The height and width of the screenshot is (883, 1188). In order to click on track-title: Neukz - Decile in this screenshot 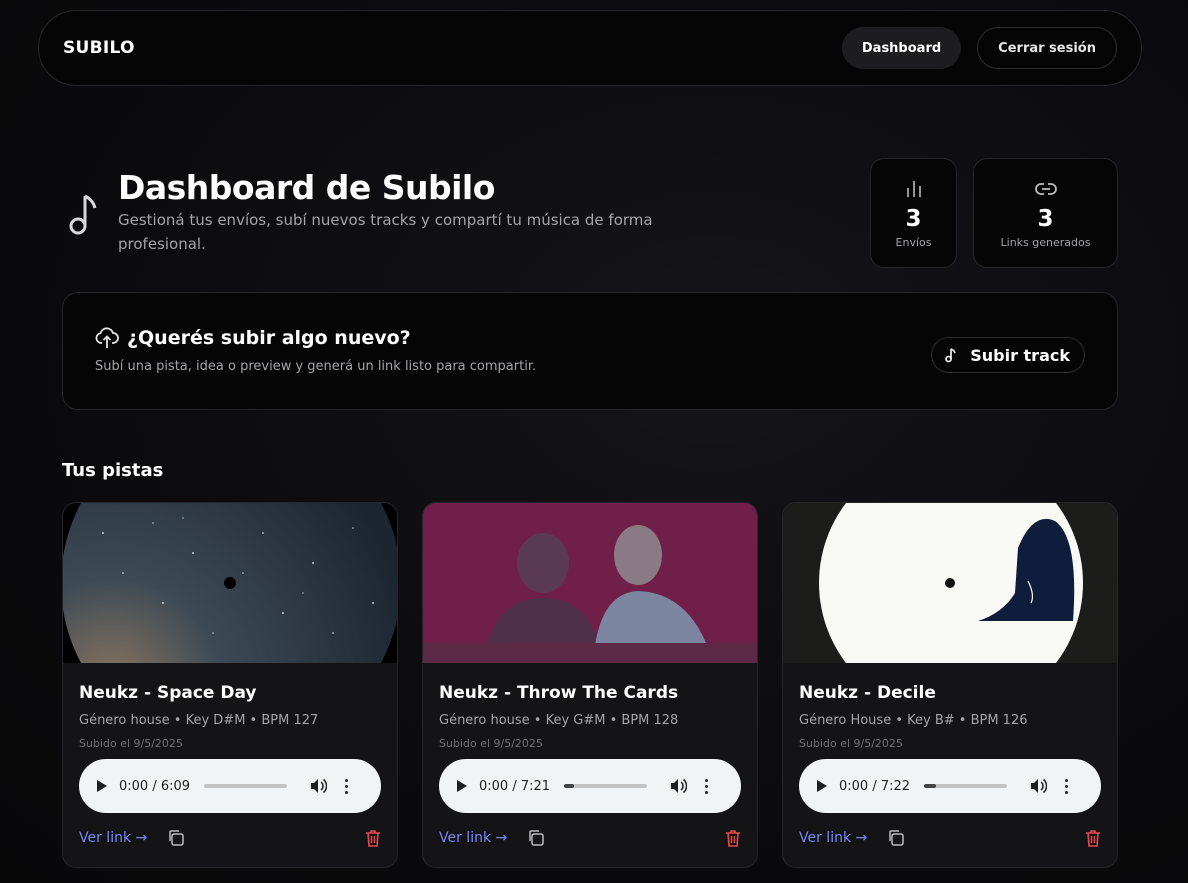, I will do `click(867, 693)`.